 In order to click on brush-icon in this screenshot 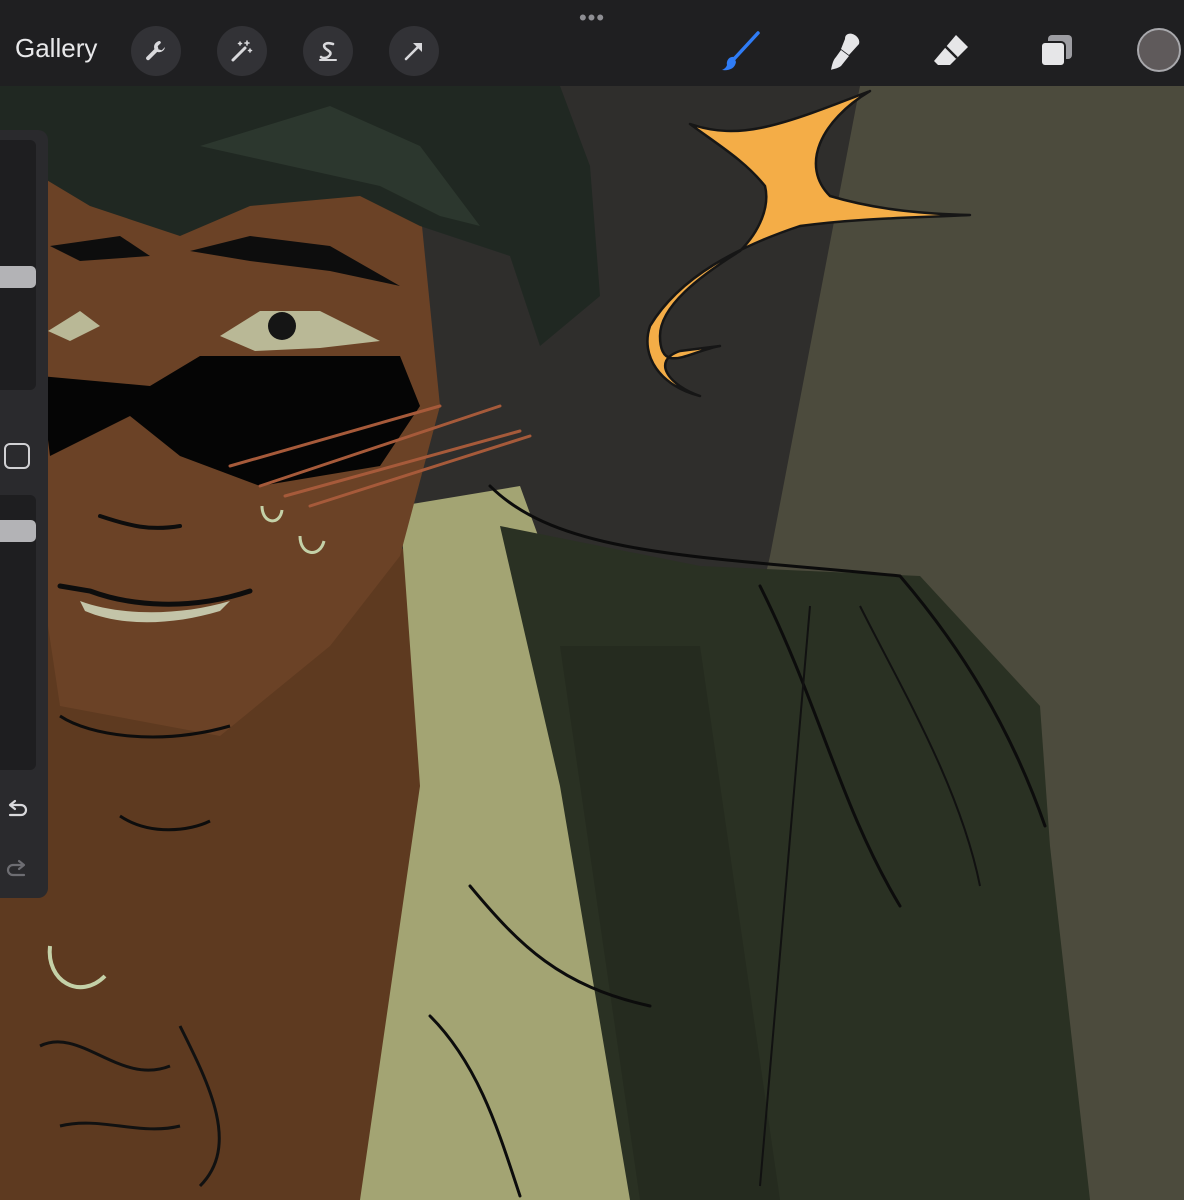, I will do `click(741, 51)`.